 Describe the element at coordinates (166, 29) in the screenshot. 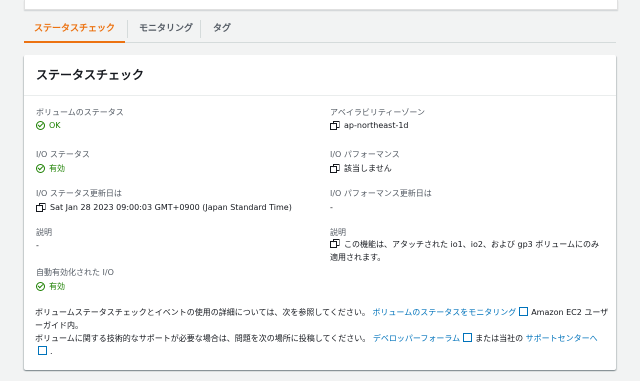

I see `tab-monitoring: モニタリング` at that location.